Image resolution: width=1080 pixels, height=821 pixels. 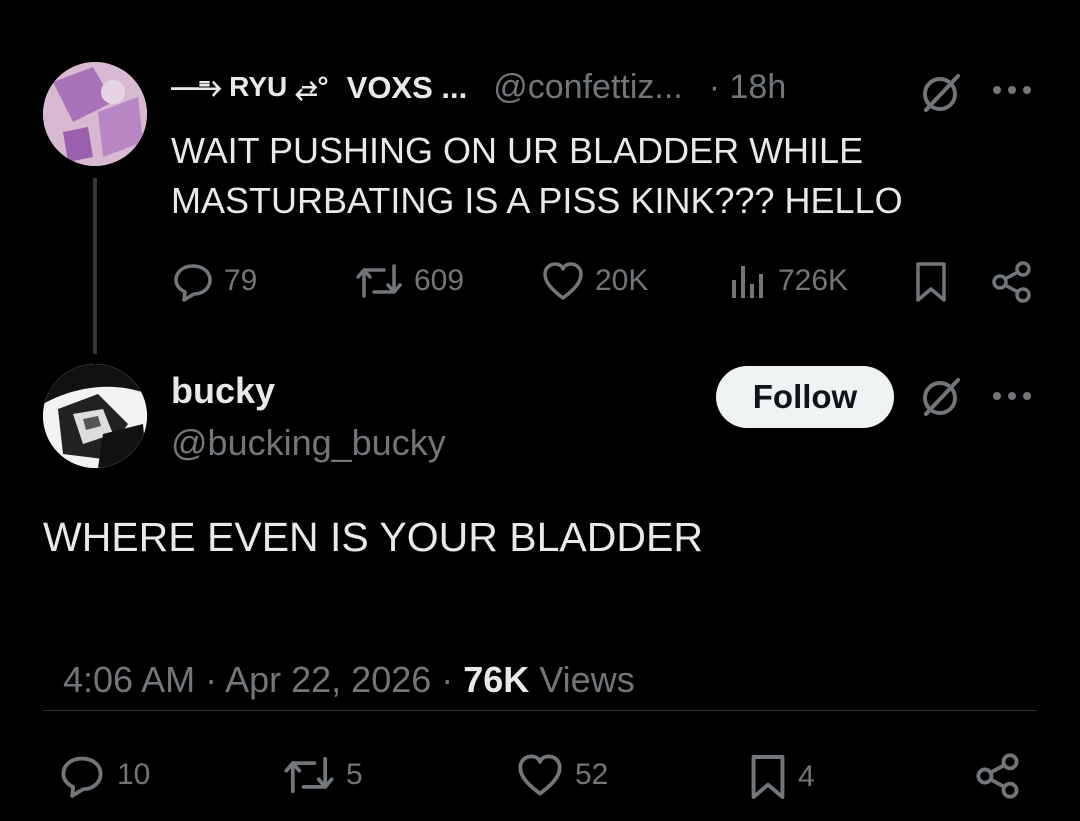 What do you see at coordinates (931, 282) in the screenshot?
I see `parent-bookmark-icon` at bounding box center [931, 282].